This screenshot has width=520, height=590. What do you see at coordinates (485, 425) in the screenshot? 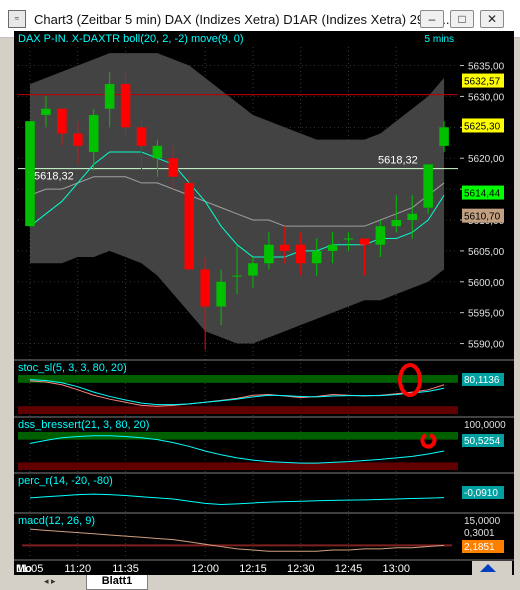
I see `subpanel-top-value: 100,0000` at bounding box center [485, 425].